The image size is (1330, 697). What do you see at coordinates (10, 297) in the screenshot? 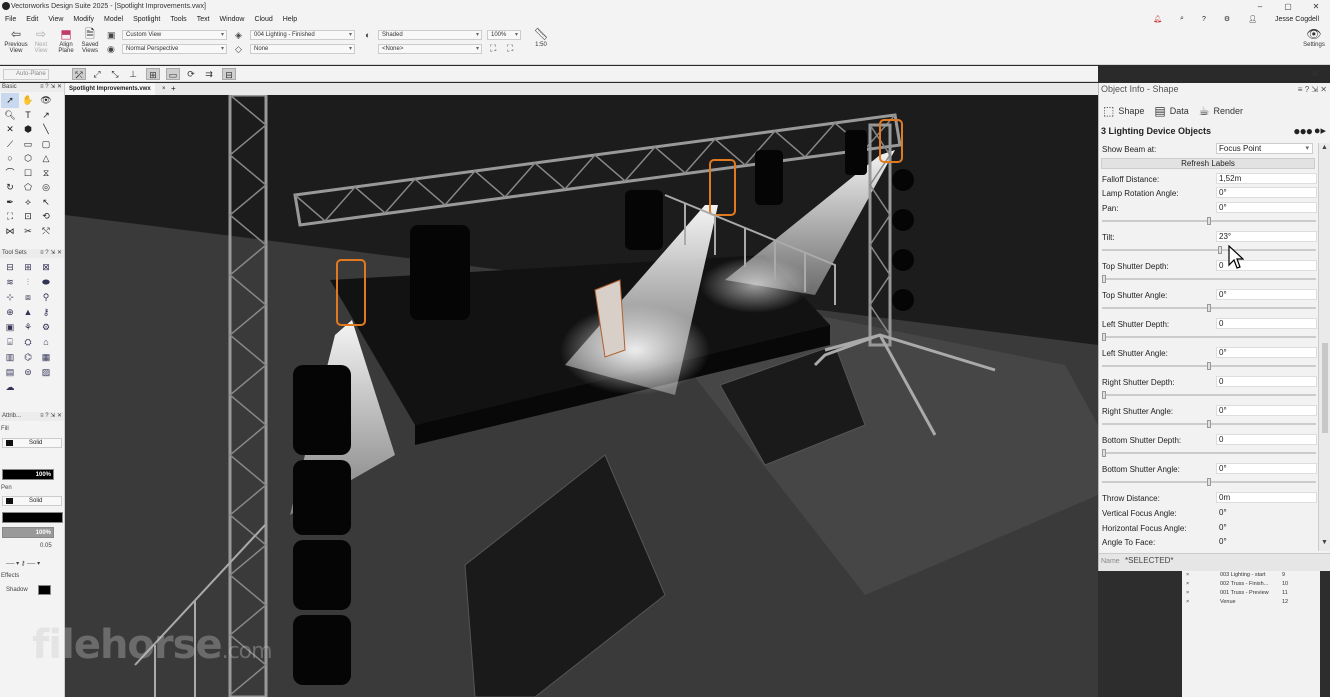
I see `toolset-furniture-icon: ⊹` at bounding box center [10, 297].